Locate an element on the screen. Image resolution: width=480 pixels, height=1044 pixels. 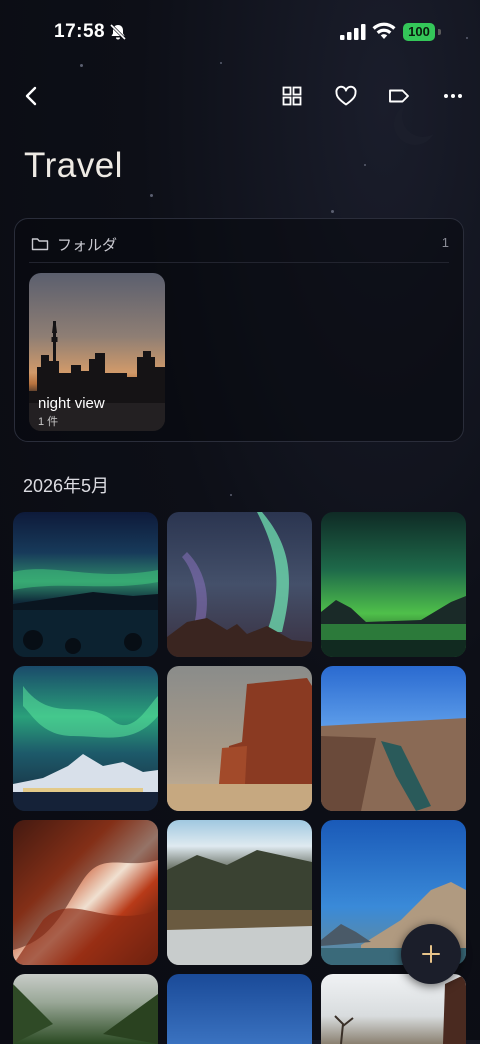
more-horizontal-icon is located at coordinates (453, 96).